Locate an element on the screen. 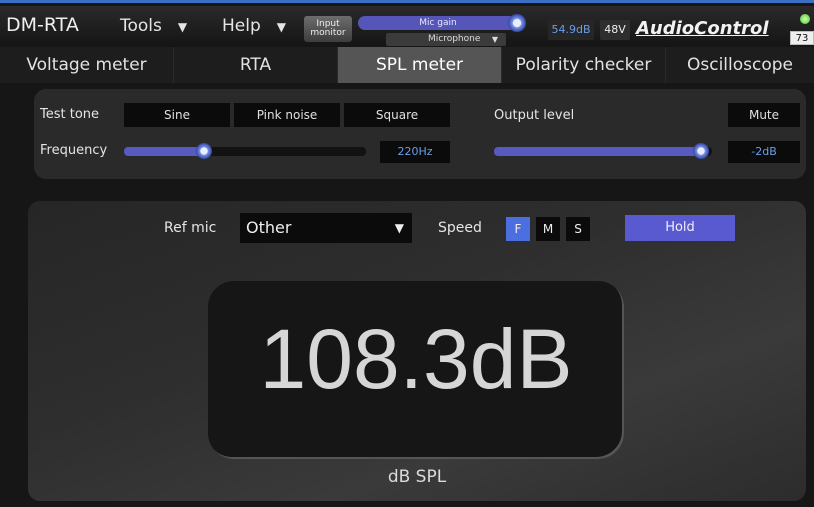  ref-mic-value: Other is located at coordinates (269, 227).